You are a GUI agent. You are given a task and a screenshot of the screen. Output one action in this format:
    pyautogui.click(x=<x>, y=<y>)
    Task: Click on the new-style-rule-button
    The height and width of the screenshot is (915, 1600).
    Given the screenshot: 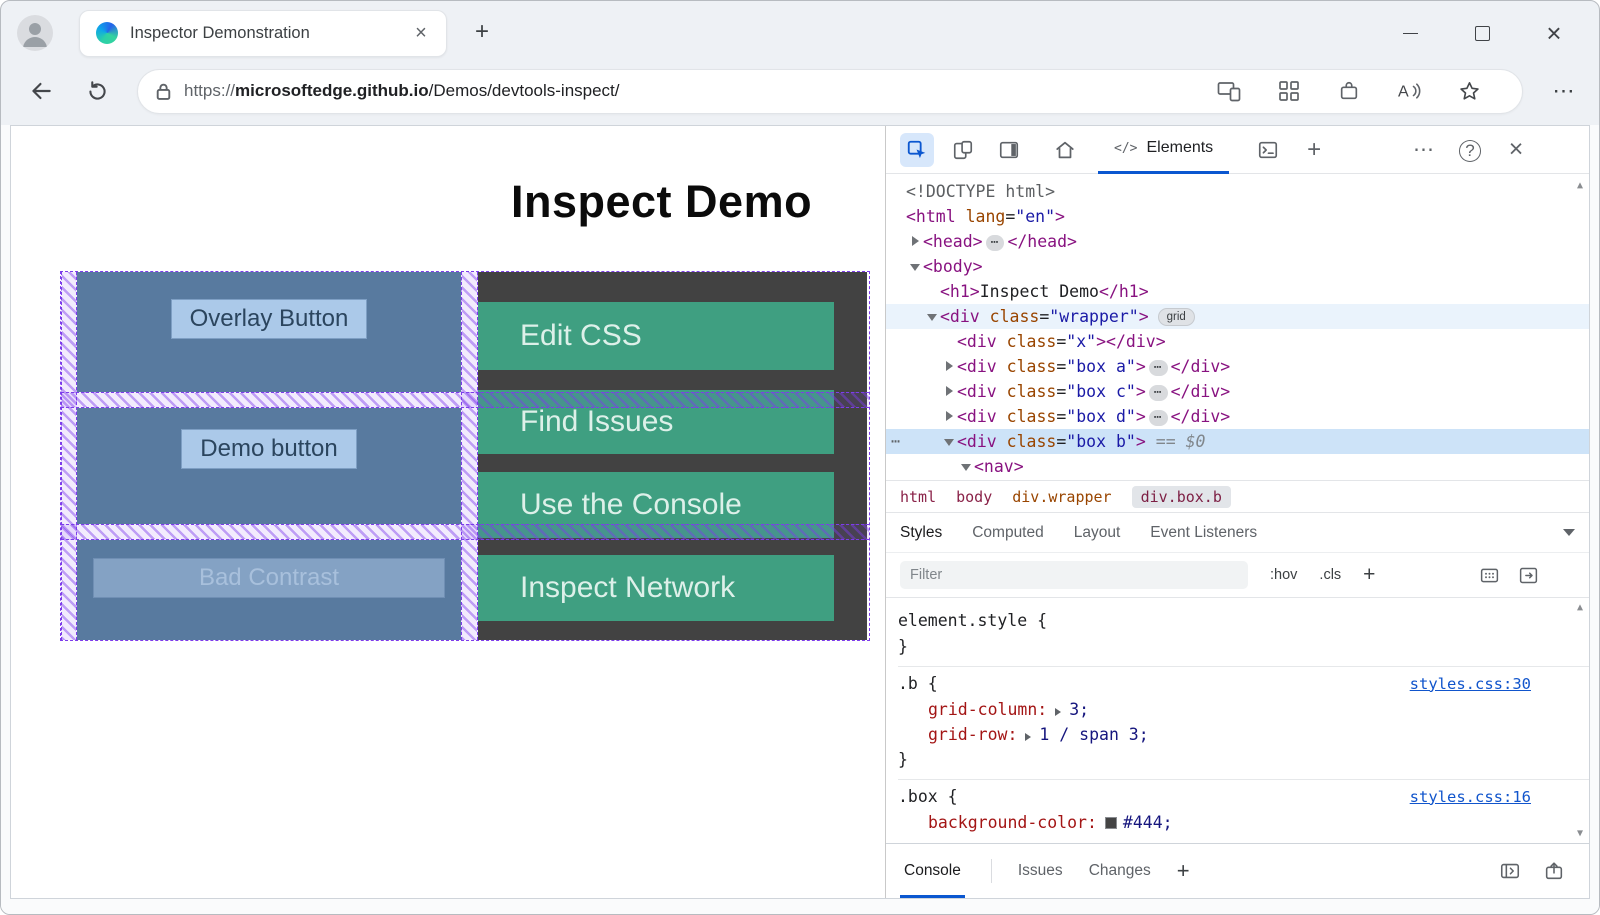 What is the action you would take?
    pyautogui.click(x=1369, y=575)
    